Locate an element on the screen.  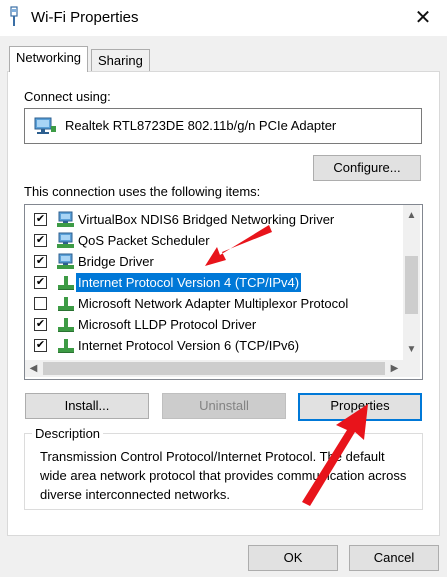
close-button: ✕ is located at coordinates (423, 18).